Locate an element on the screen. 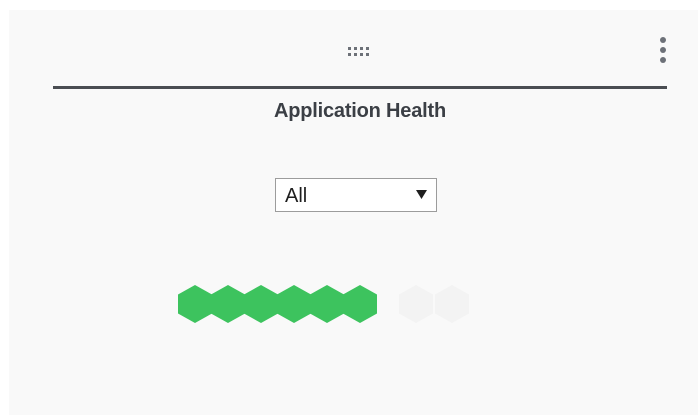 The height and width of the screenshot is (415, 698). grip-dots-icon is located at coordinates (359, 52).